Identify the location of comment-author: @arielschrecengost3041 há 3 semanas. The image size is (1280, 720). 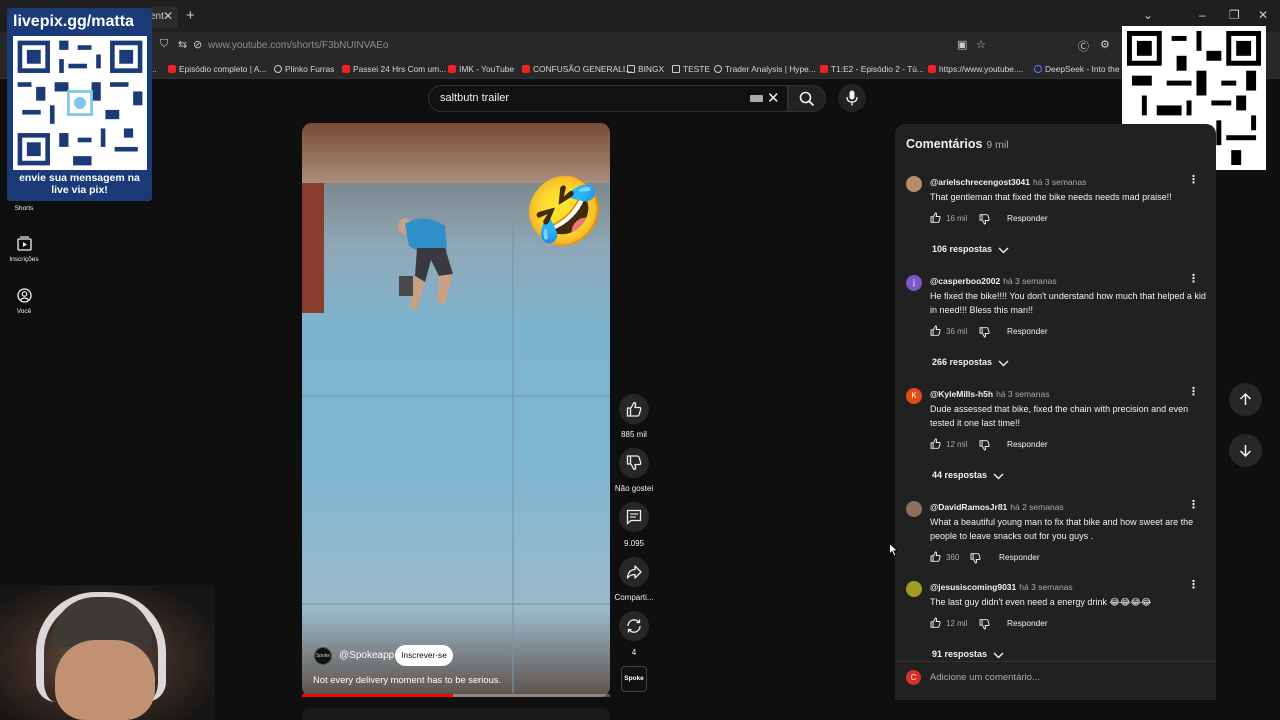
(1008, 182).